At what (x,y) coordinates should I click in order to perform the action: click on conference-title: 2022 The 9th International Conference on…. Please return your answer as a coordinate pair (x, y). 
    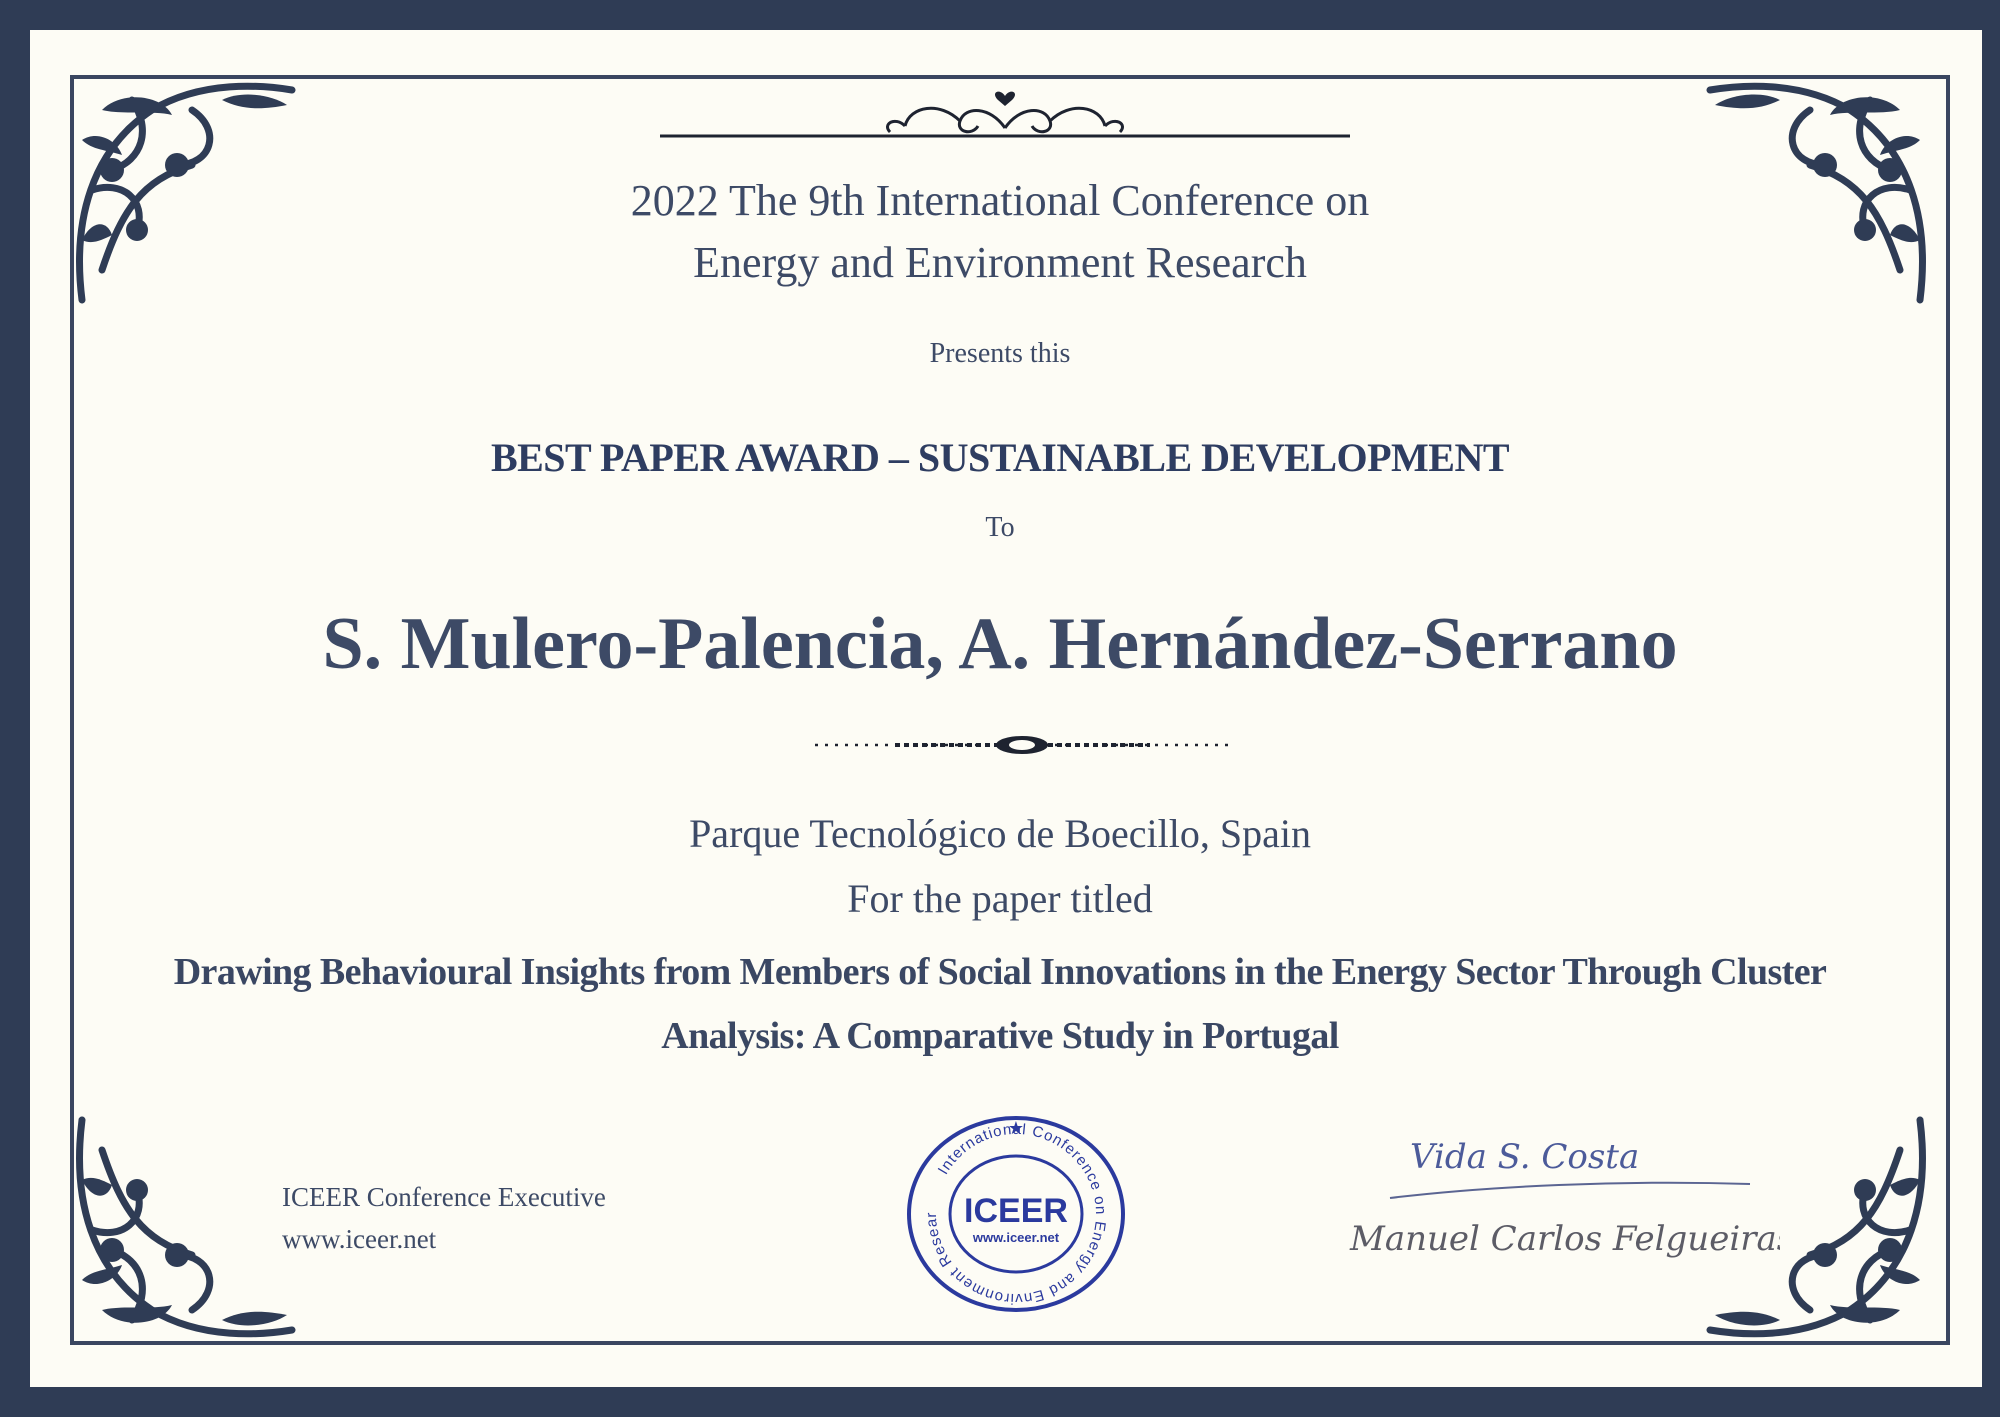
    Looking at the image, I should click on (1000, 232).